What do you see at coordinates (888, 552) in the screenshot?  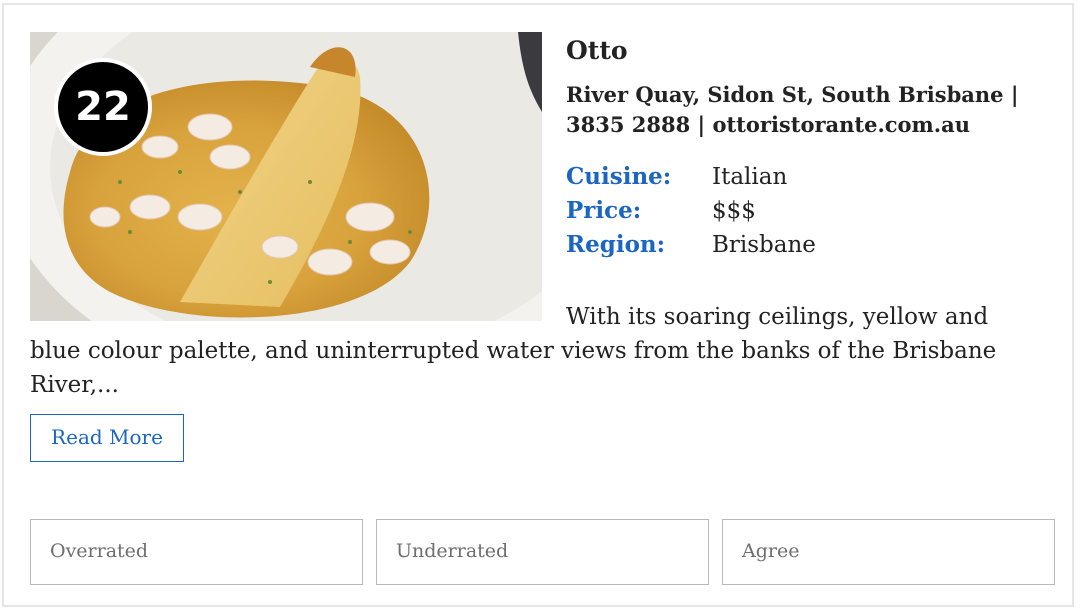 I see `agree-button: Agree` at bounding box center [888, 552].